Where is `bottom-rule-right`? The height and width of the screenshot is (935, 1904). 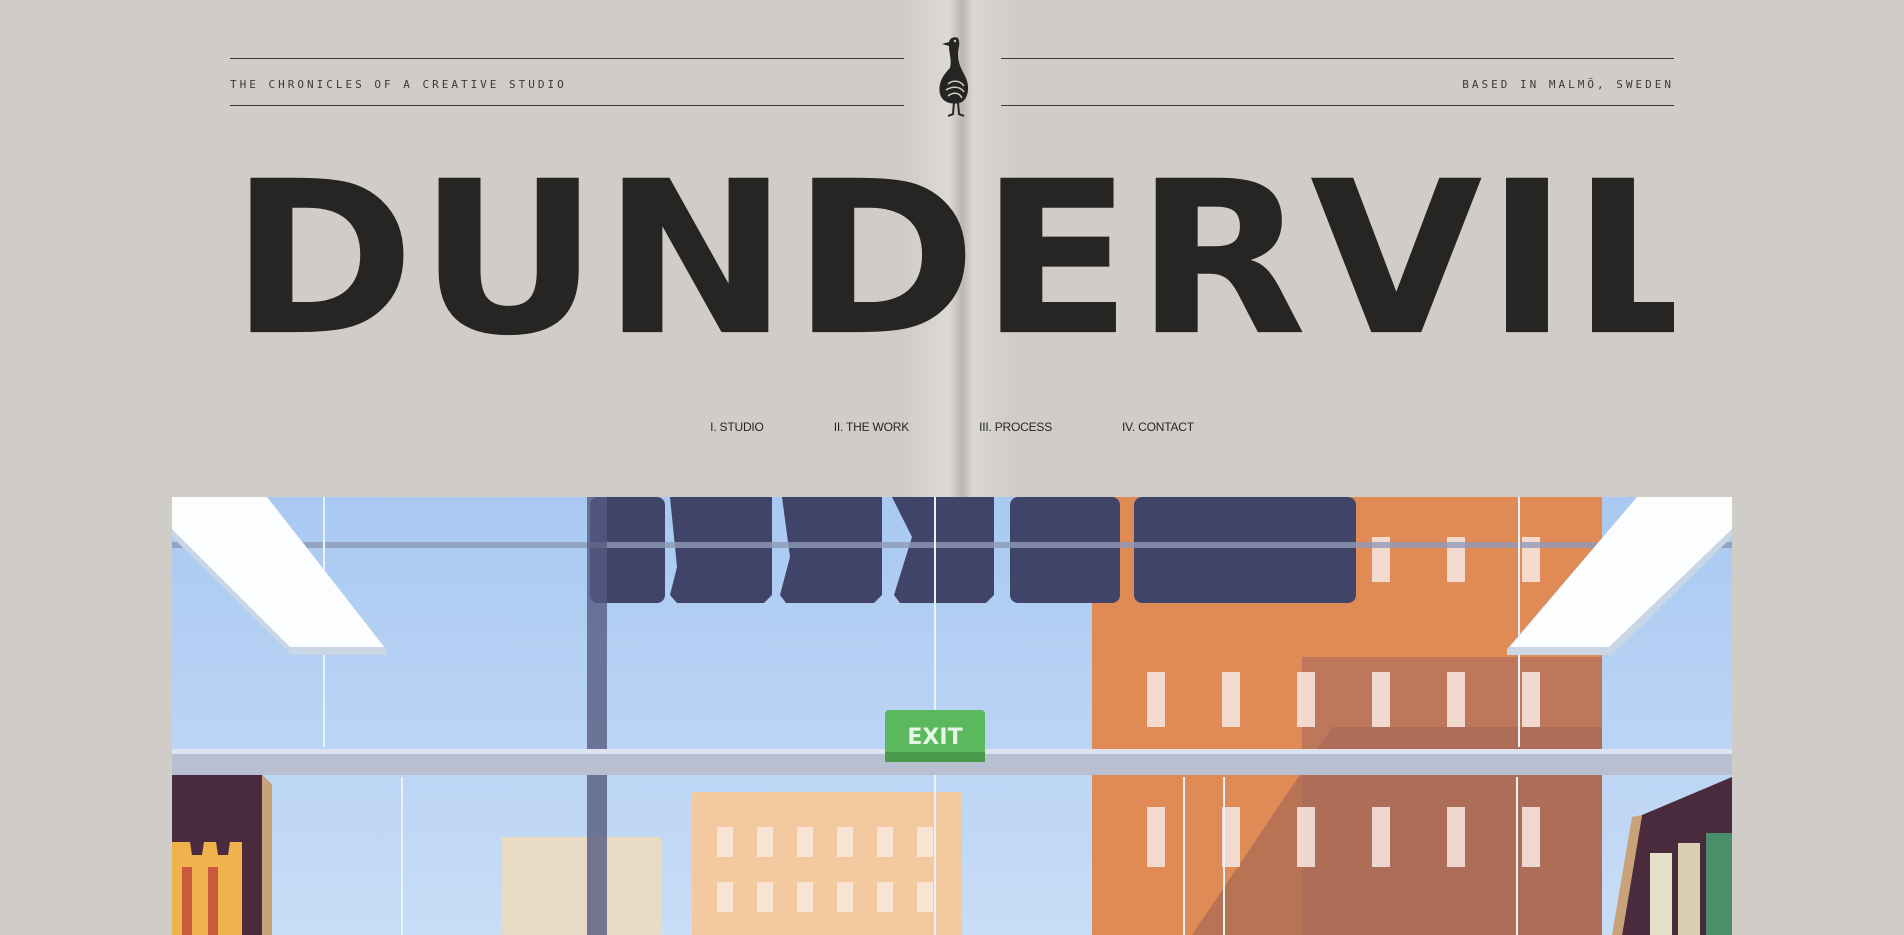 bottom-rule-right is located at coordinates (1337, 105).